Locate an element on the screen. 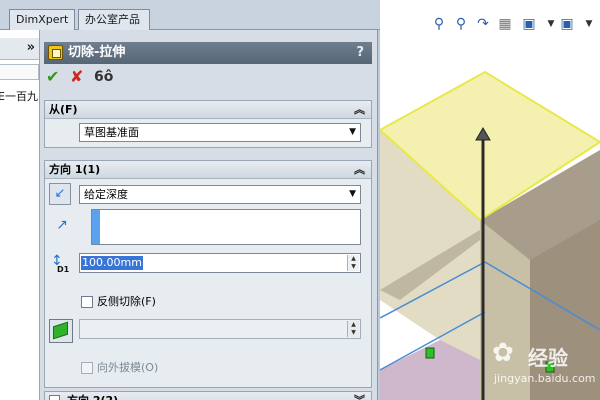 The width and height of the screenshot is (600, 400). pm-title-text: 切除-拉伸 is located at coordinates (97, 52).